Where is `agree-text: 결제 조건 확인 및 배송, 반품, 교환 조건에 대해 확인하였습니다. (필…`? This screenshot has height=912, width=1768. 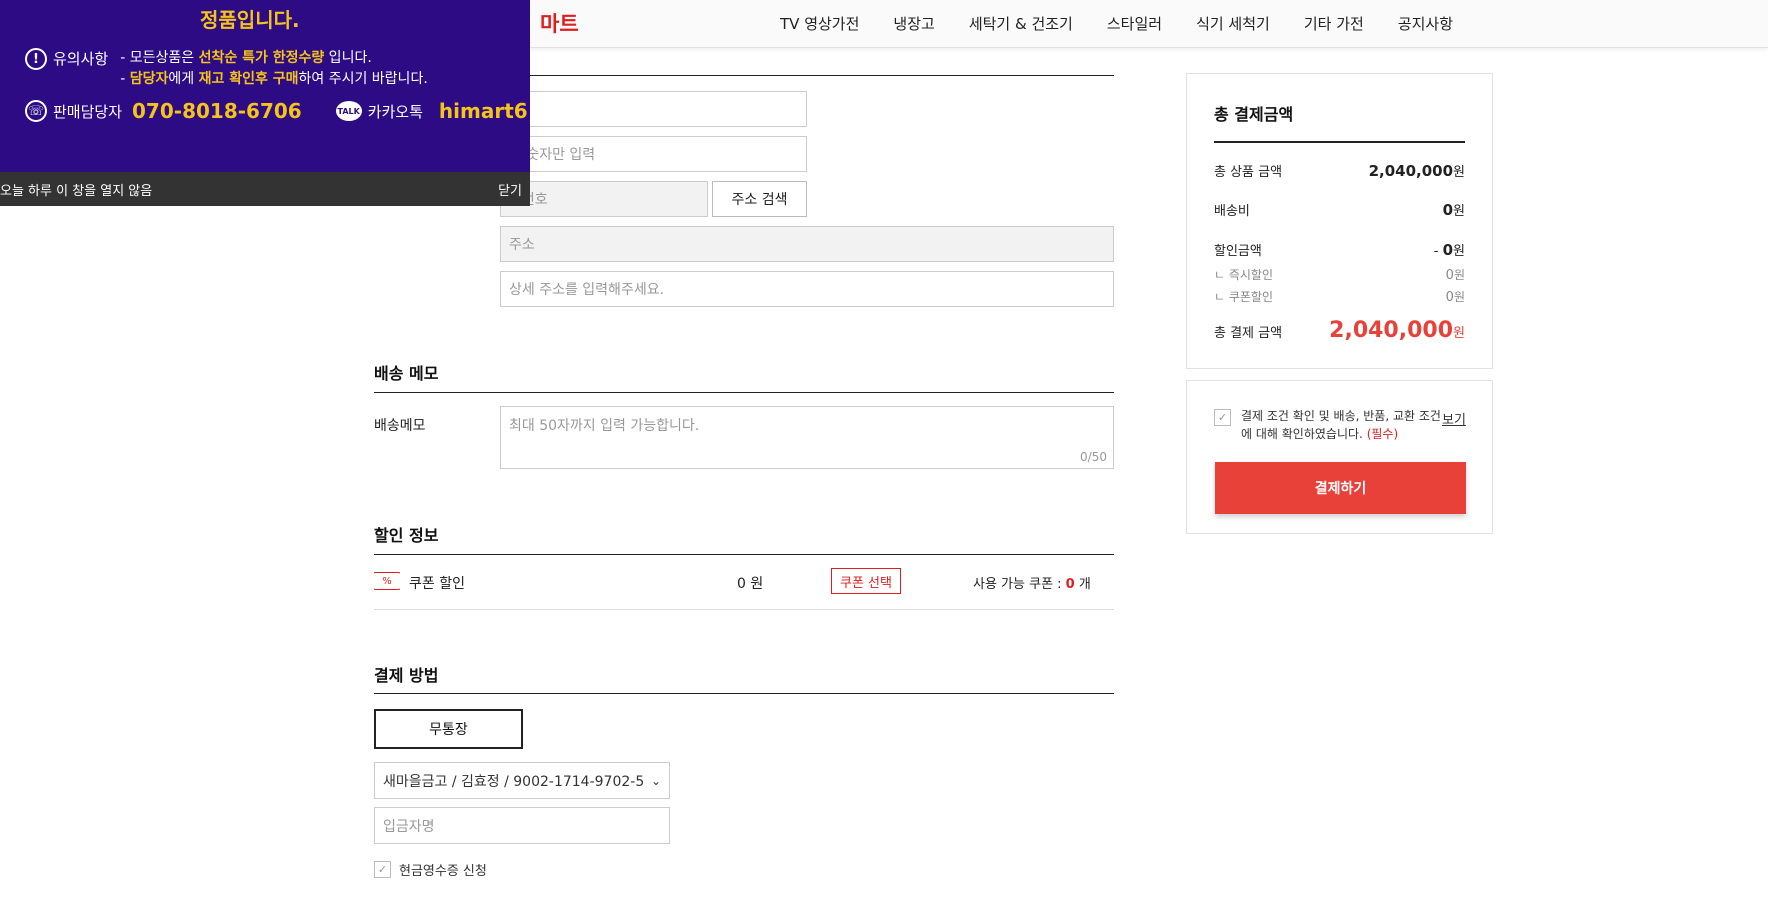 agree-text: 결제 조건 확인 및 배송, 반품, 교환 조건에 대해 확인하였습니다. (필… is located at coordinates (1341, 425).